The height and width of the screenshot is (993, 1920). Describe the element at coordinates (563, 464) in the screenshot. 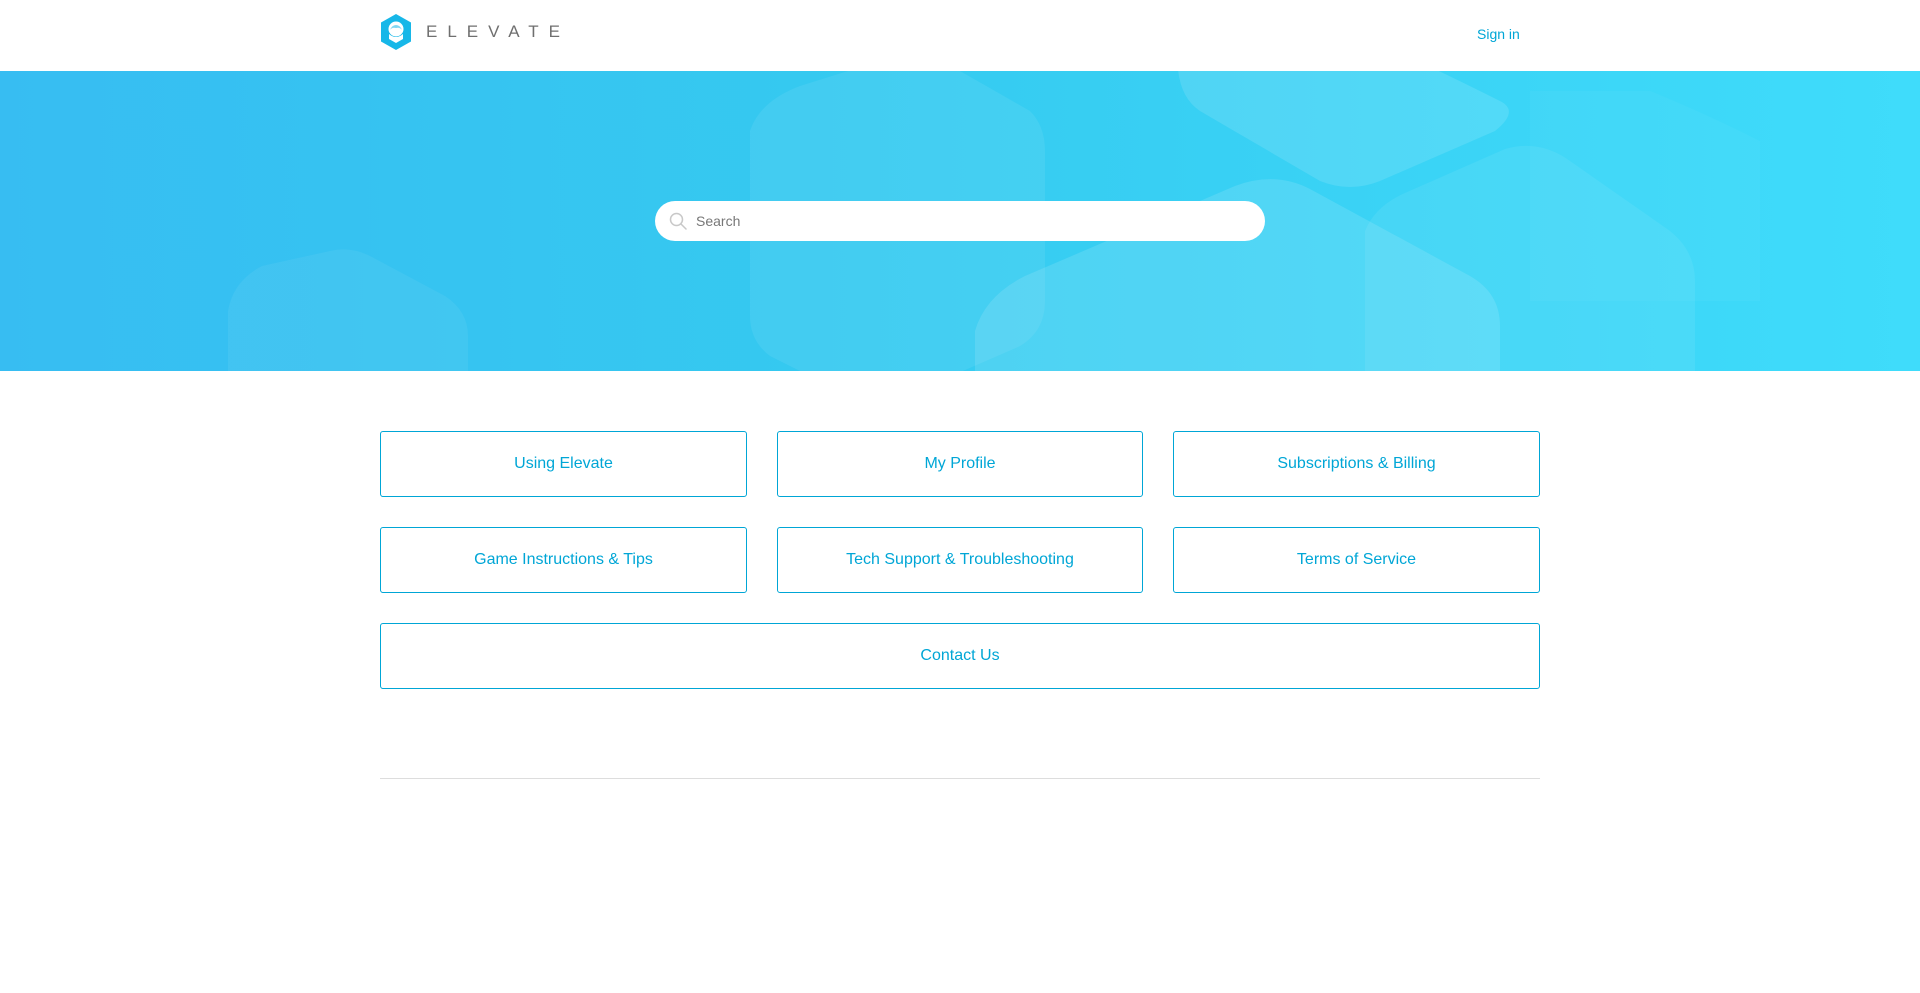

I see `category-using-elevate: Using Elevate` at that location.